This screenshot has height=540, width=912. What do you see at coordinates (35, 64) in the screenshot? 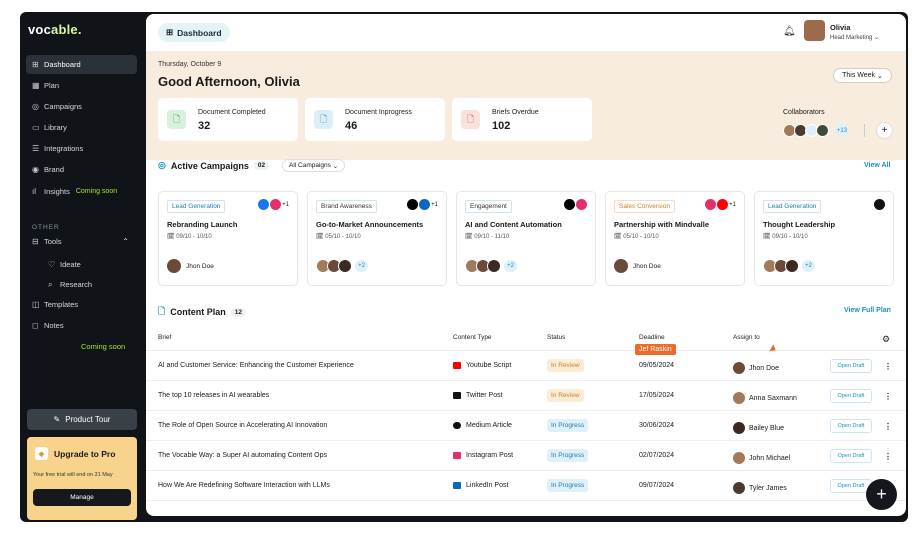
I see `grid-icon: ⊞` at bounding box center [35, 64].